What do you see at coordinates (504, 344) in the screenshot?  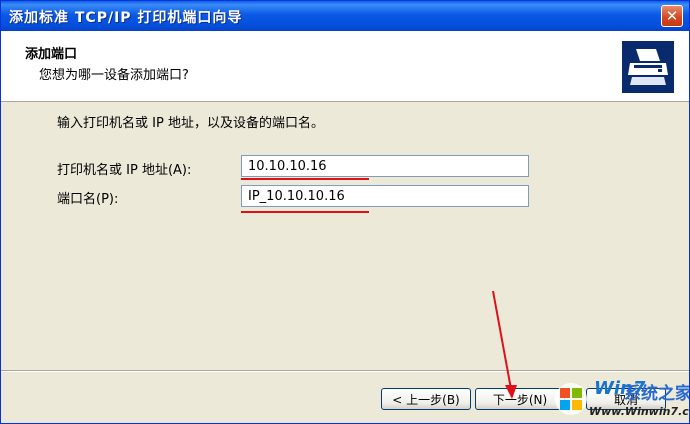 I see `annotation-arrow` at bounding box center [504, 344].